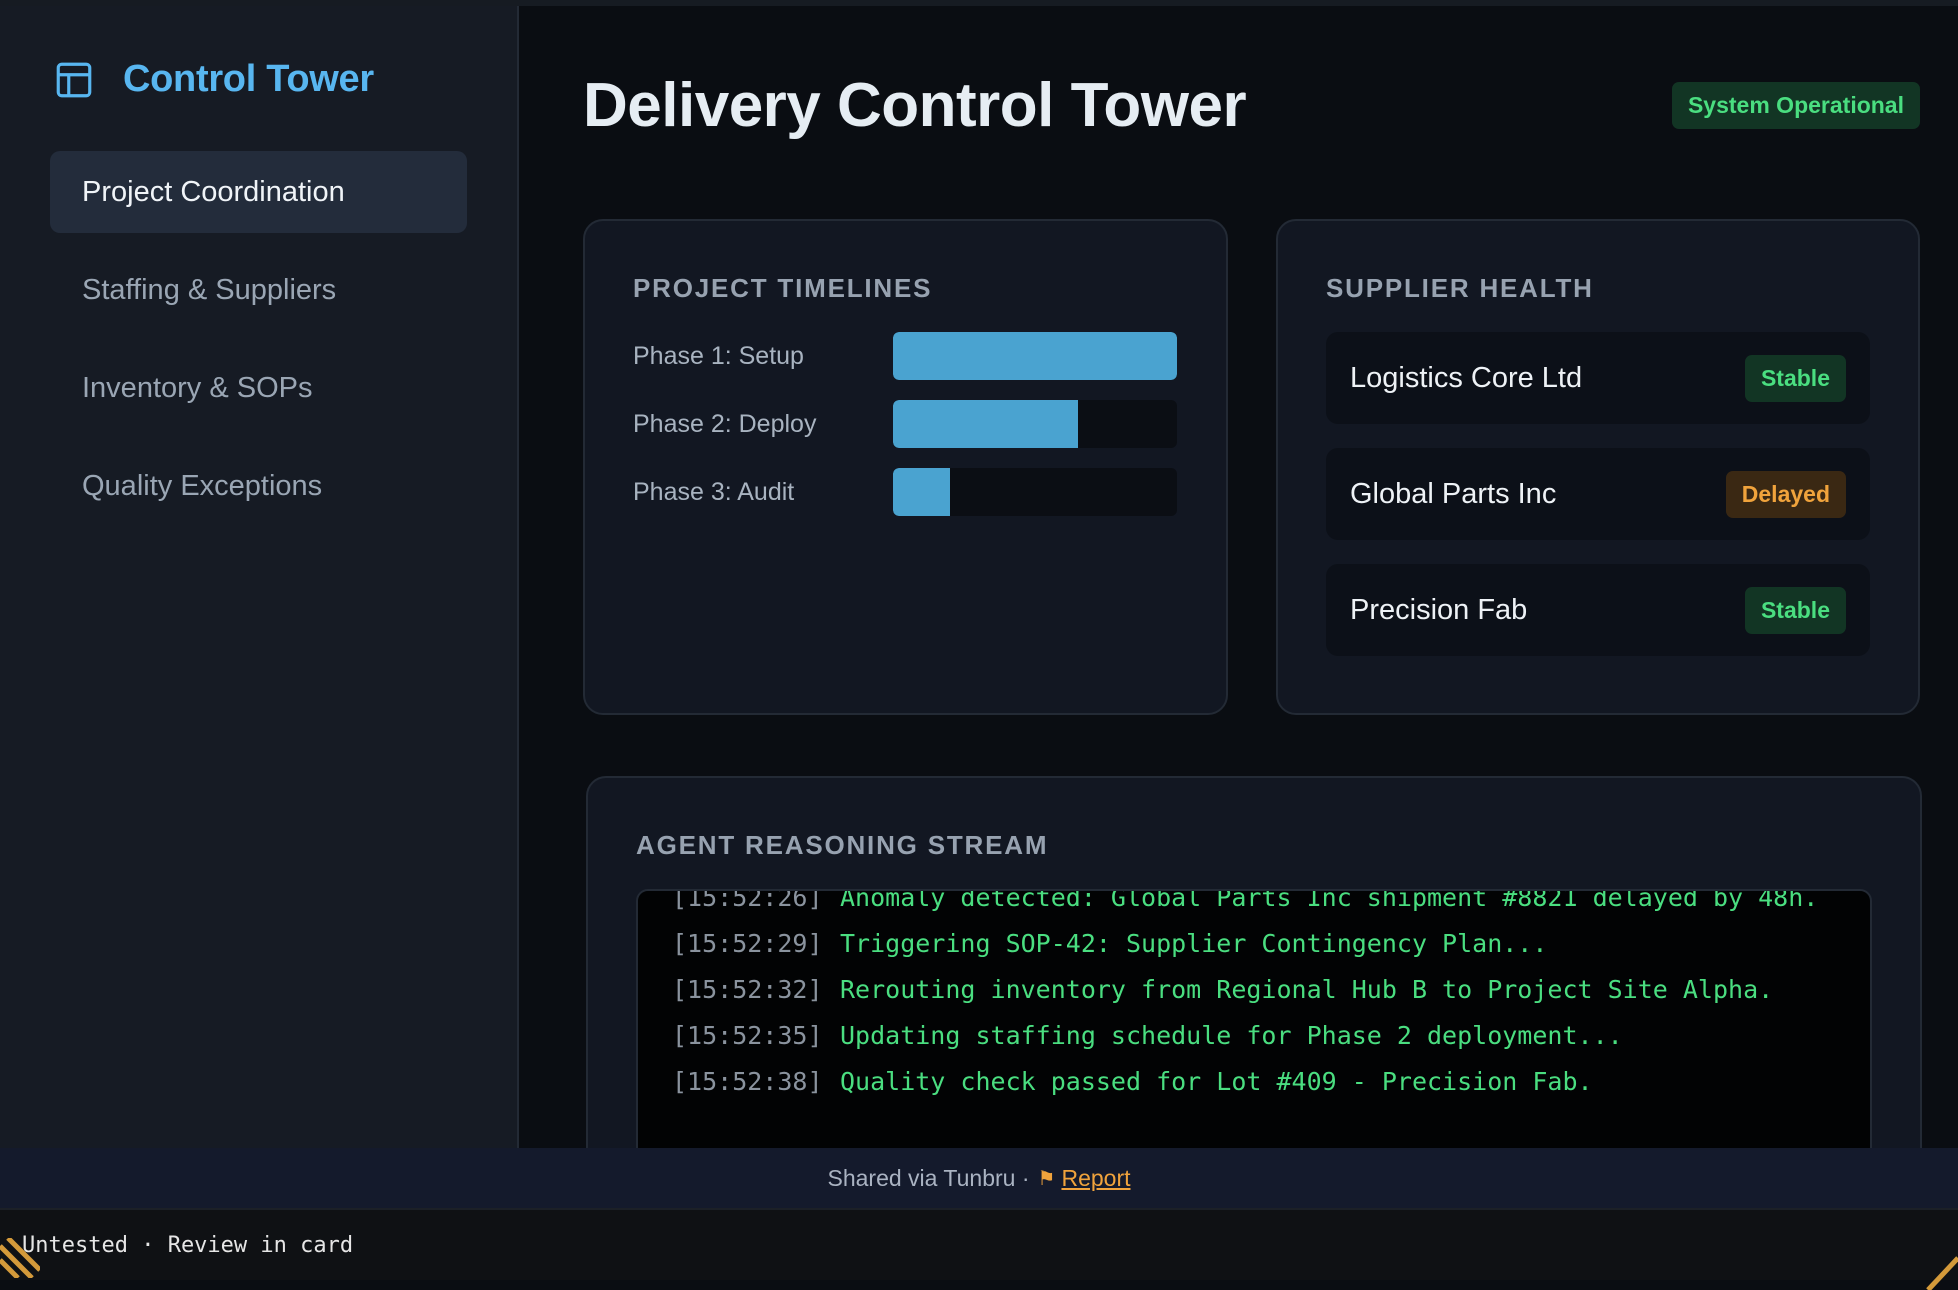 Image resolution: width=1958 pixels, height=1290 pixels. Describe the element at coordinates (74, 79) in the screenshot. I see `layout-icon` at that location.